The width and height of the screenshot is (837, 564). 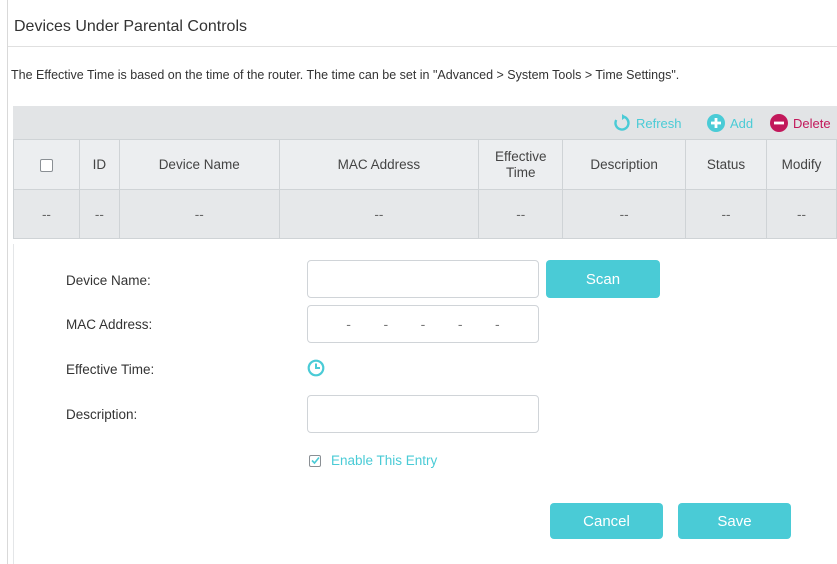 What do you see at coordinates (734, 521) in the screenshot?
I see `save-button: Save` at bounding box center [734, 521].